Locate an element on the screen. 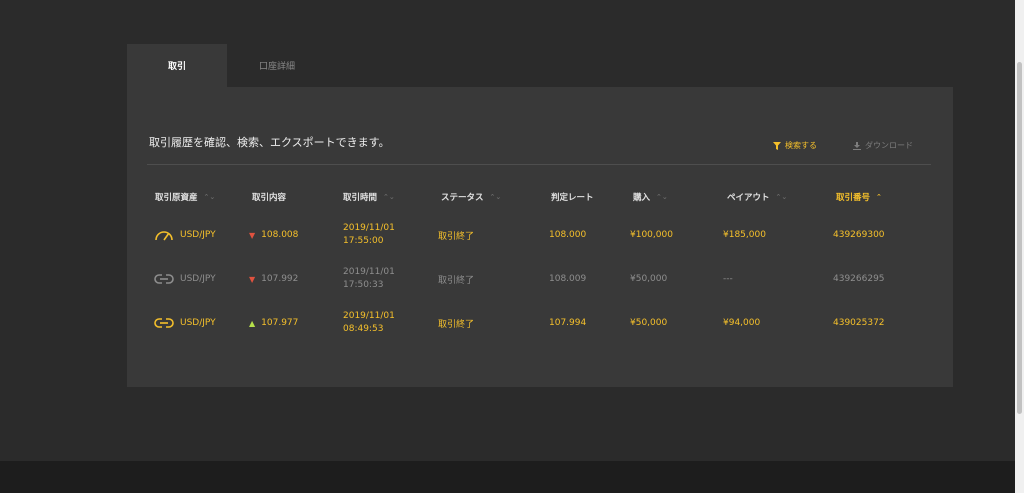 The image size is (1024, 493). tab-account-details: 口座詳細 is located at coordinates (277, 65).